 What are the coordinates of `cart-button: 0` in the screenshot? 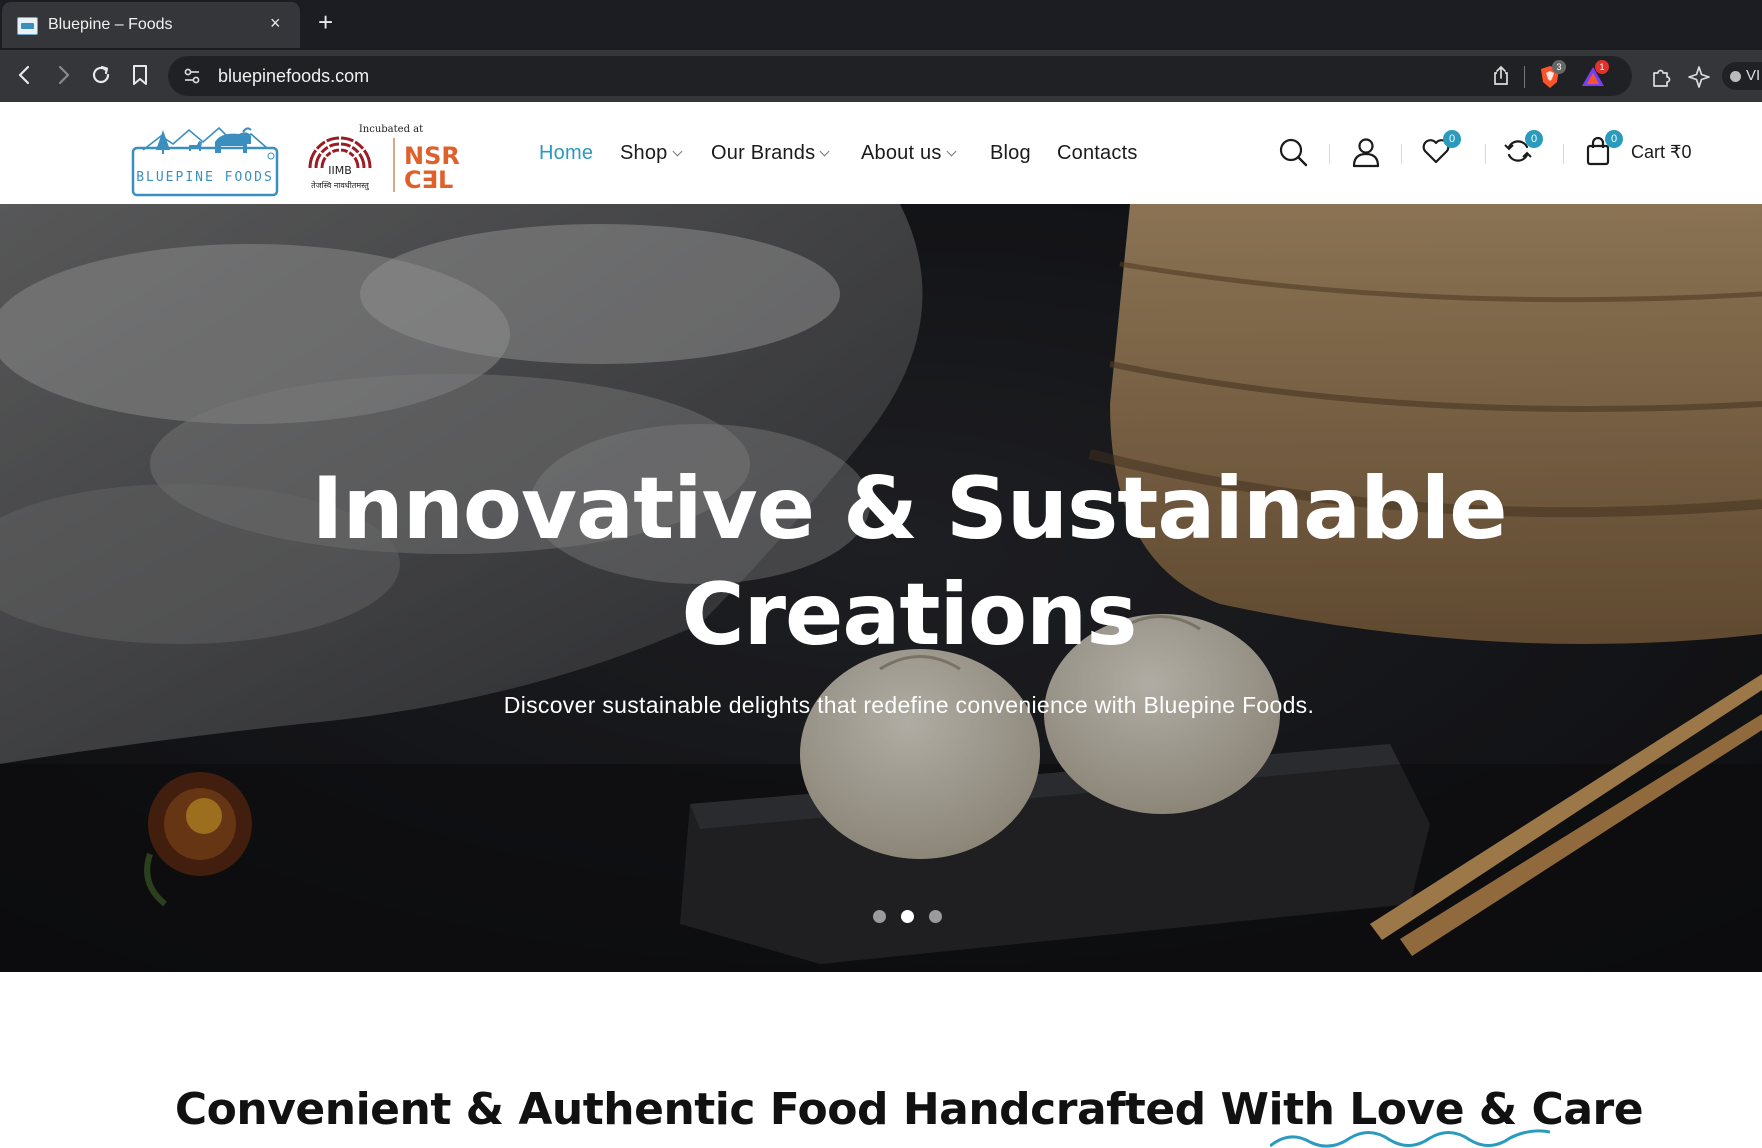 It's located at (1603, 149).